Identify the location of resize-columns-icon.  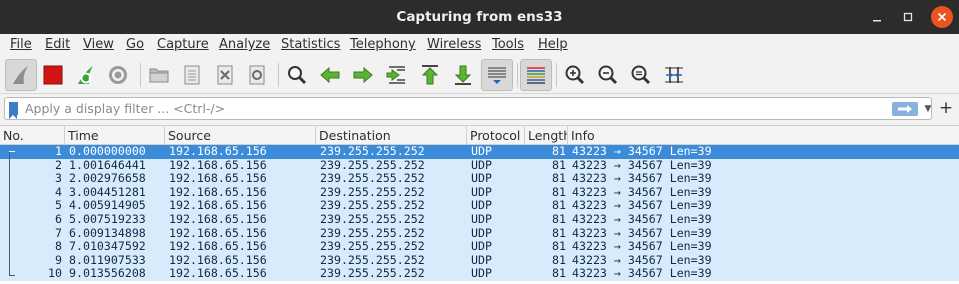
(674, 75).